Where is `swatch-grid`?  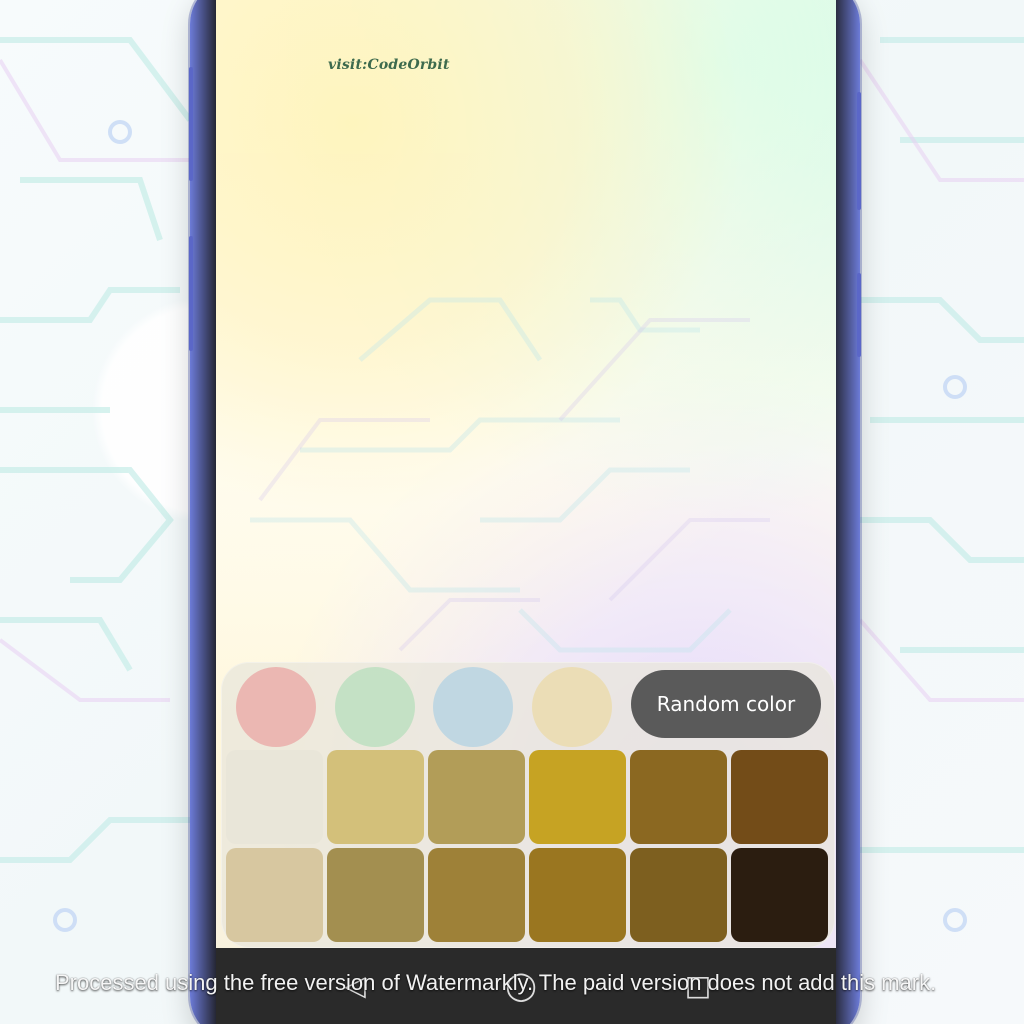
swatch-grid is located at coordinates (527, 847).